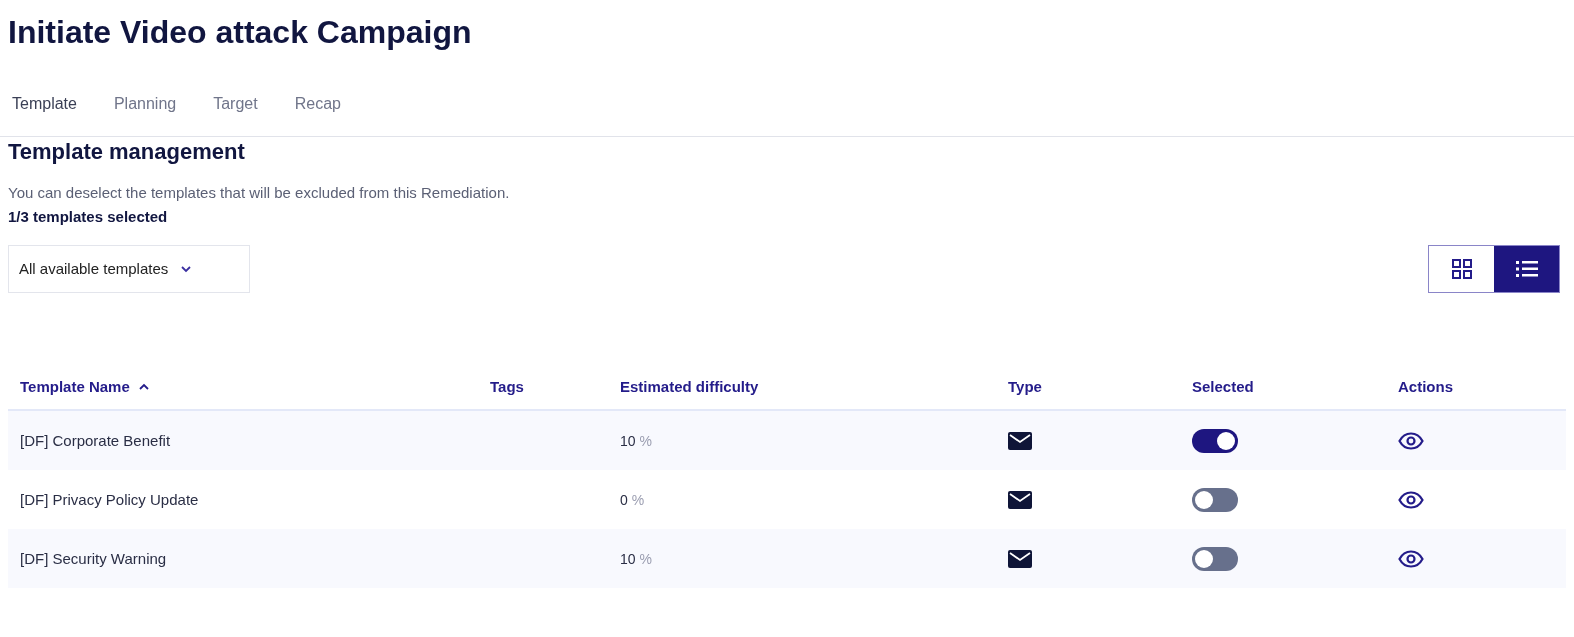  Describe the element at coordinates (235, 104) in the screenshot. I see `tab: Target` at that location.